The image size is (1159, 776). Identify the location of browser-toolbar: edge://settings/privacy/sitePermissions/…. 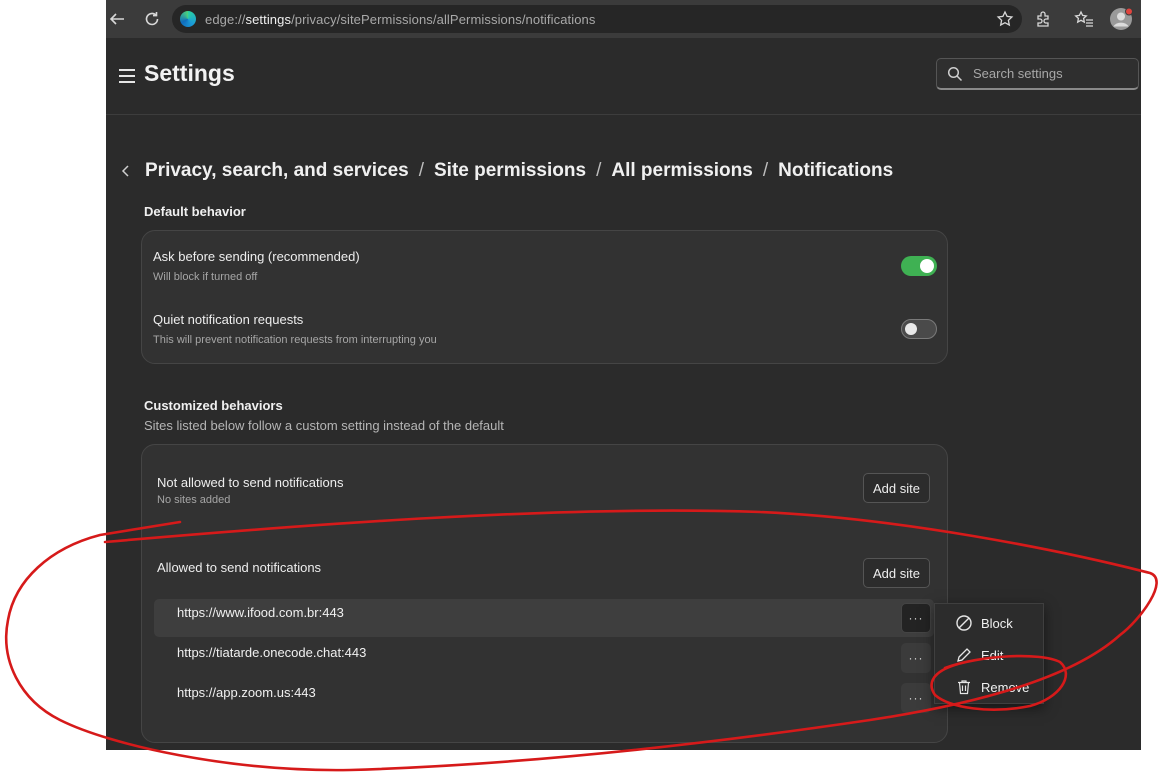
(623, 19).